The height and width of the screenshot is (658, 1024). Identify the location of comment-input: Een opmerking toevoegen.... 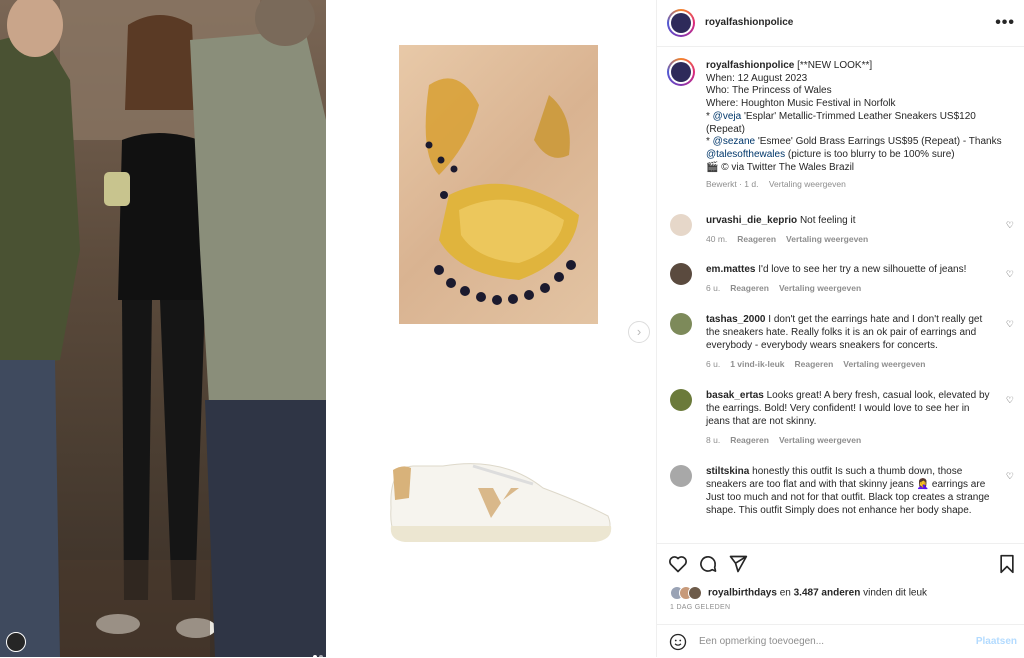
(761, 641).